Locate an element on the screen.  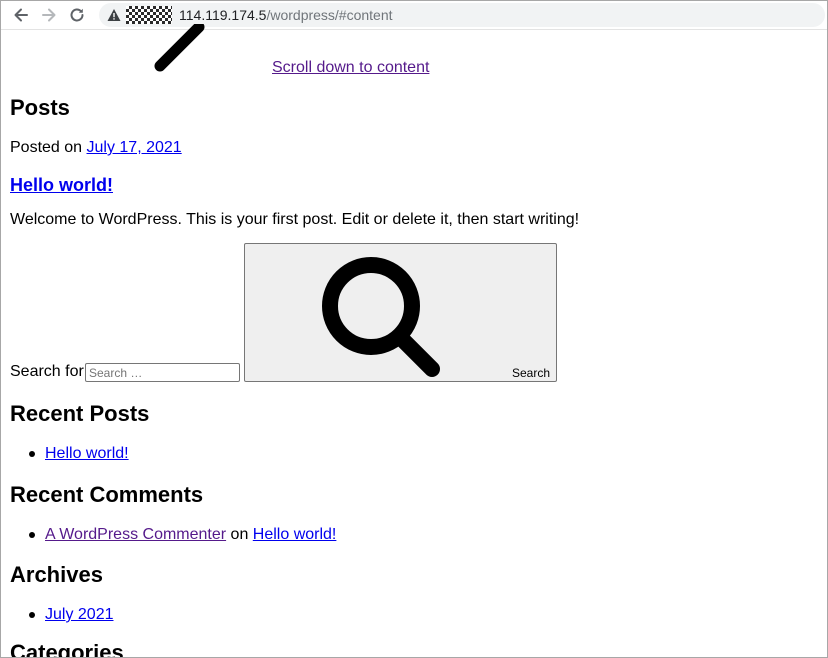
search-icon is located at coordinates (381, 317).